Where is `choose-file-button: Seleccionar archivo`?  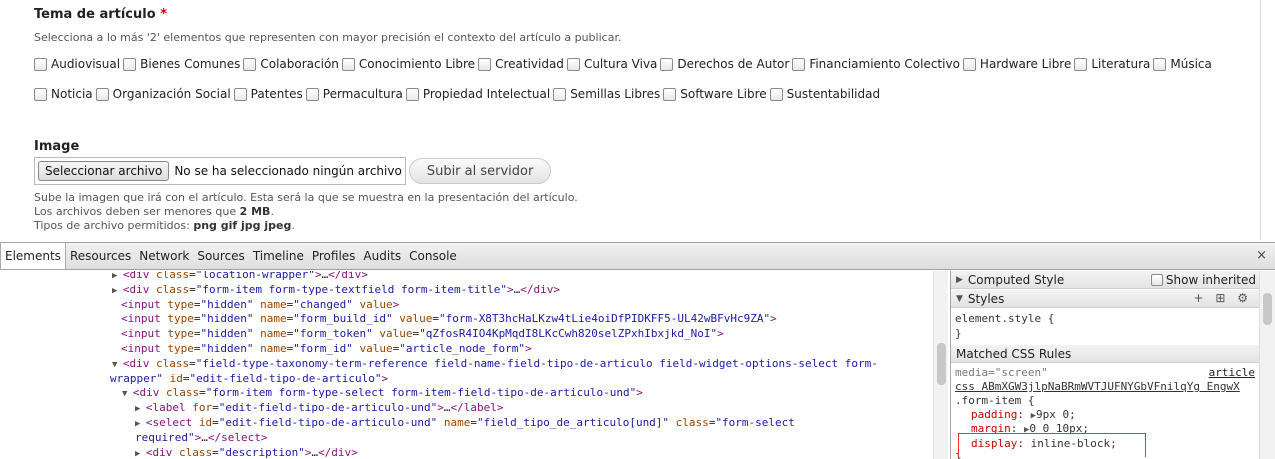
choose-file-button: Seleccionar archivo is located at coordinates (104, 171).